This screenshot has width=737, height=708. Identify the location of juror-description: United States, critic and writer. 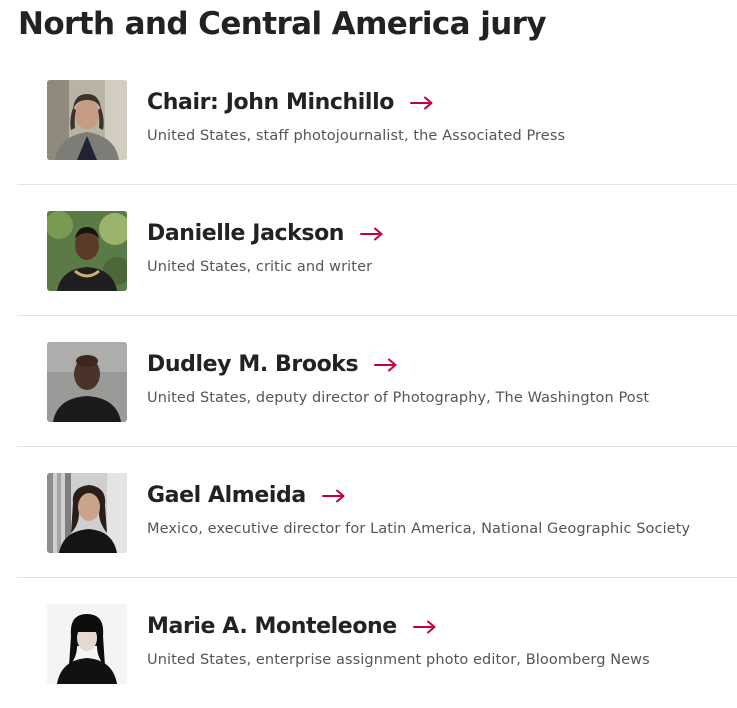
(260, 267).